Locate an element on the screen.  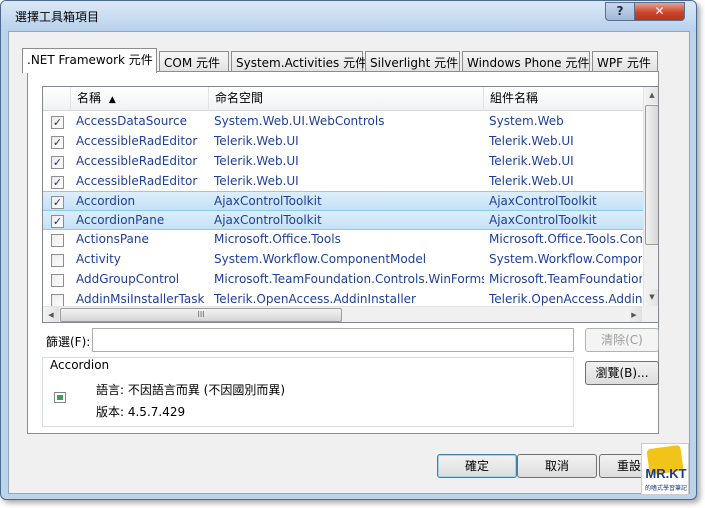
logo-text: MR.KT is located at coordinates (666, 473).